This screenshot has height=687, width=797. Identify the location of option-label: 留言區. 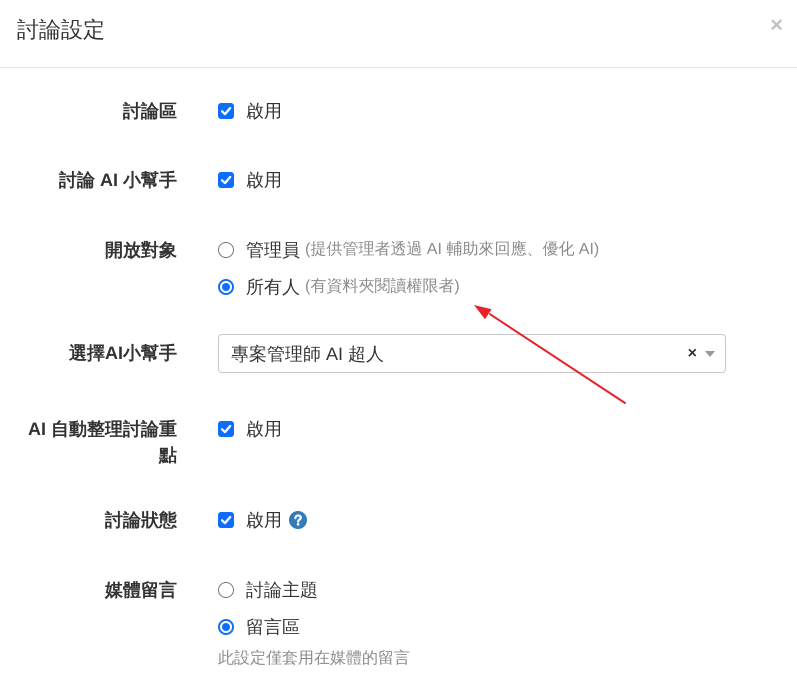
(273, 627).